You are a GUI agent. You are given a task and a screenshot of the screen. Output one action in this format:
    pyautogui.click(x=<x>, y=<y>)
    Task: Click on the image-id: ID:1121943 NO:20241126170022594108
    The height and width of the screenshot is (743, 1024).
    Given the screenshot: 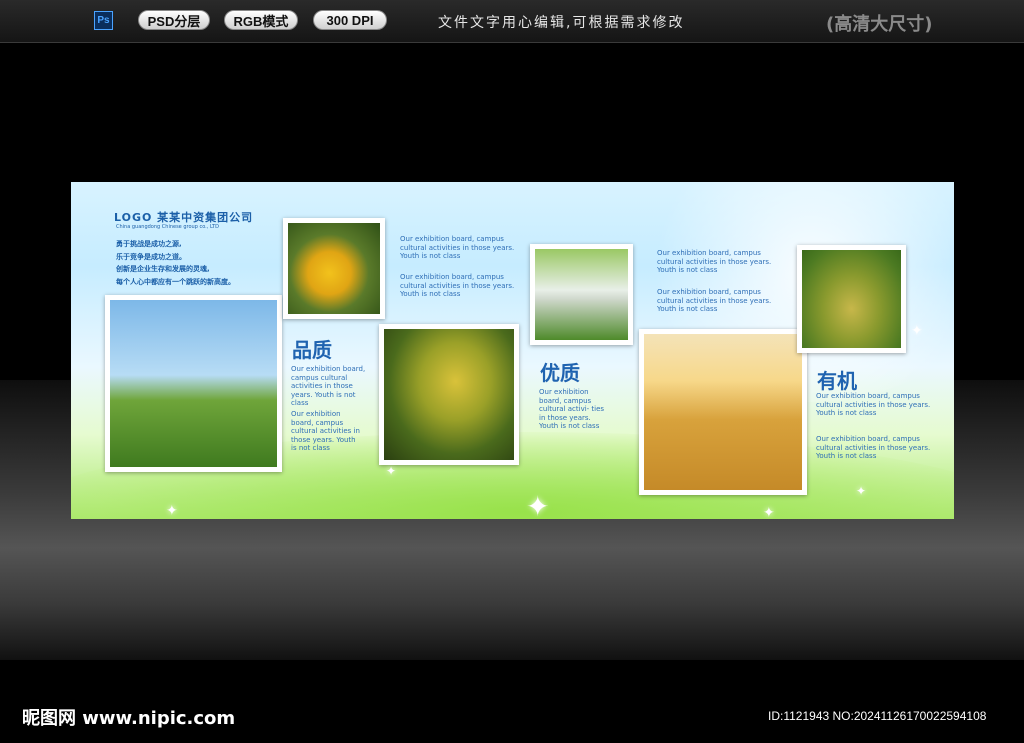 What is the action you would take?
    pyautogui.click(x=877, y=716)
    